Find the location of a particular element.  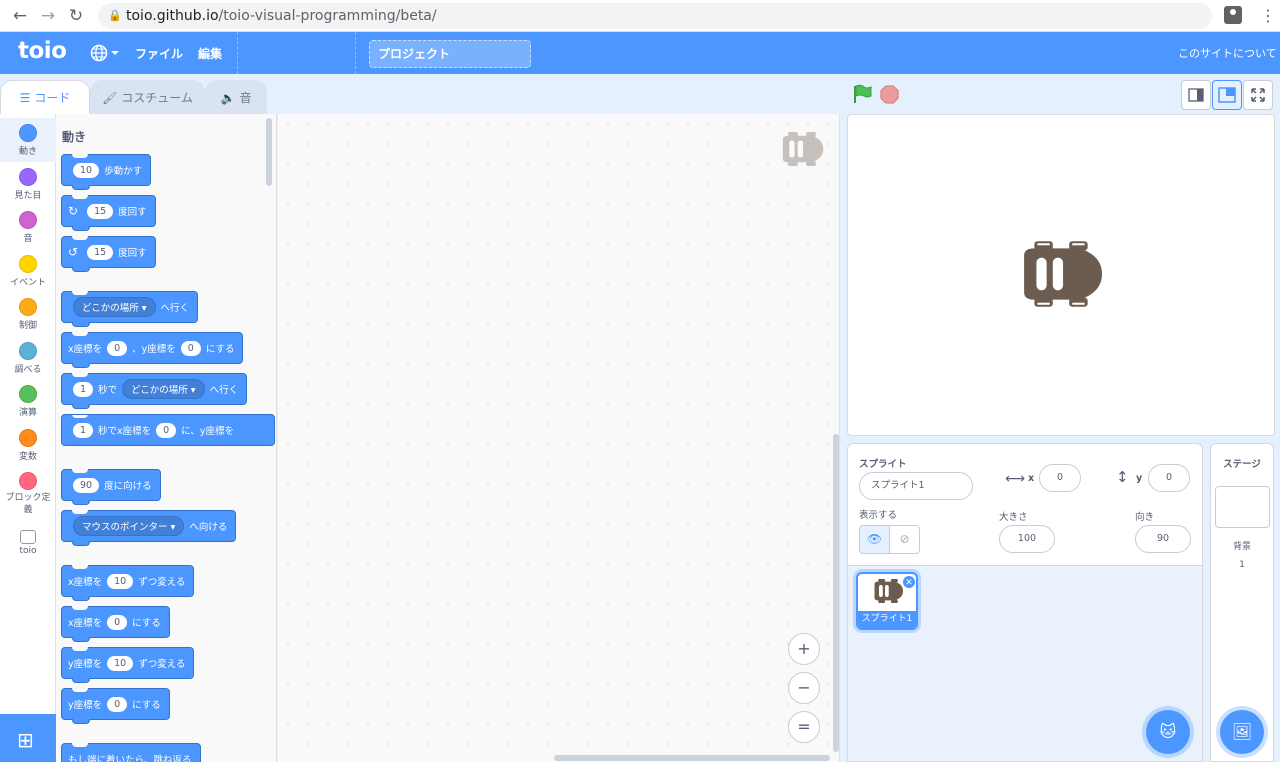

block-dropdown: マウスのポインター ▾ is located at coordinates (129, 526).